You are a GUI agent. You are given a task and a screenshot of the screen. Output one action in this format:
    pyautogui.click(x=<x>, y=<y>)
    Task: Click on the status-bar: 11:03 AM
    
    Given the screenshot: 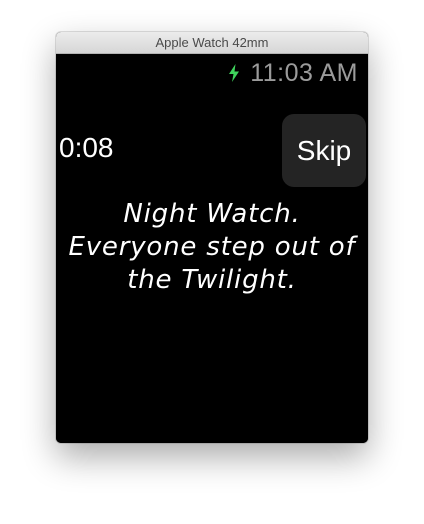 What is the action you would take?
    pyautogui.click(x=293, y=73)
    